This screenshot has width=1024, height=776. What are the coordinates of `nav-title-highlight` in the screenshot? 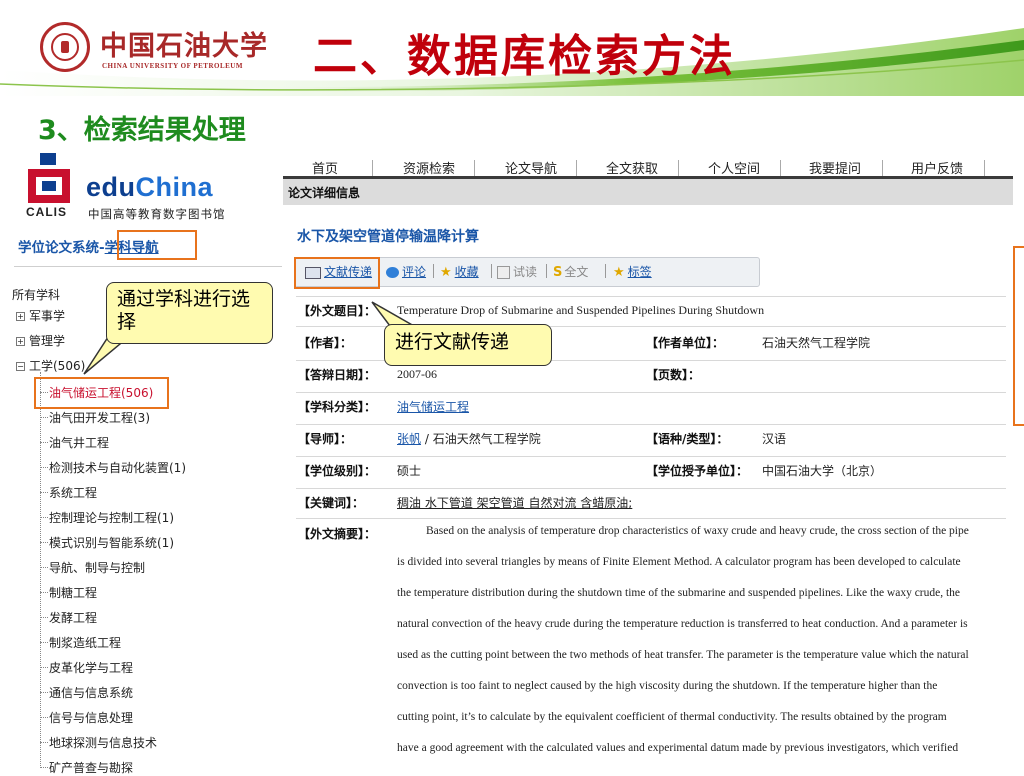 It's located at (157, 245).